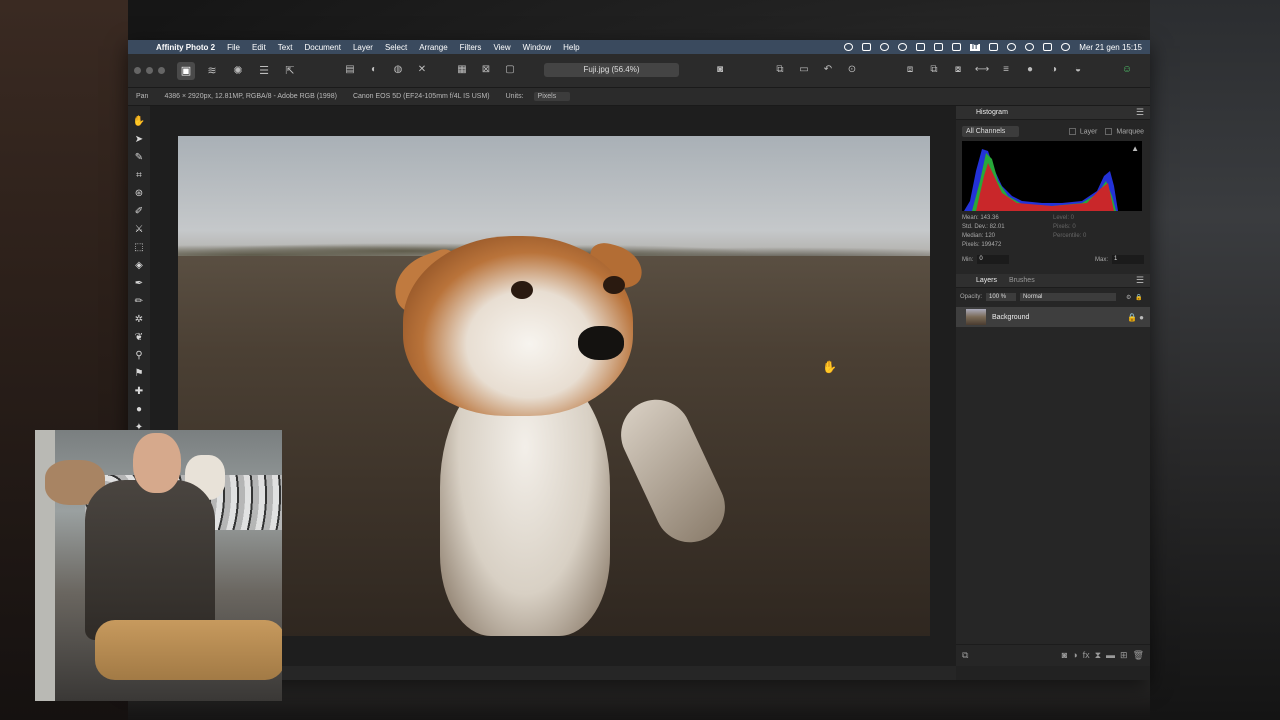 The width and height of the screenshot is (1280, 720). Describe the element at coordinates (161, 70) in the screenshot. I see `zoom-window-button` at that location.